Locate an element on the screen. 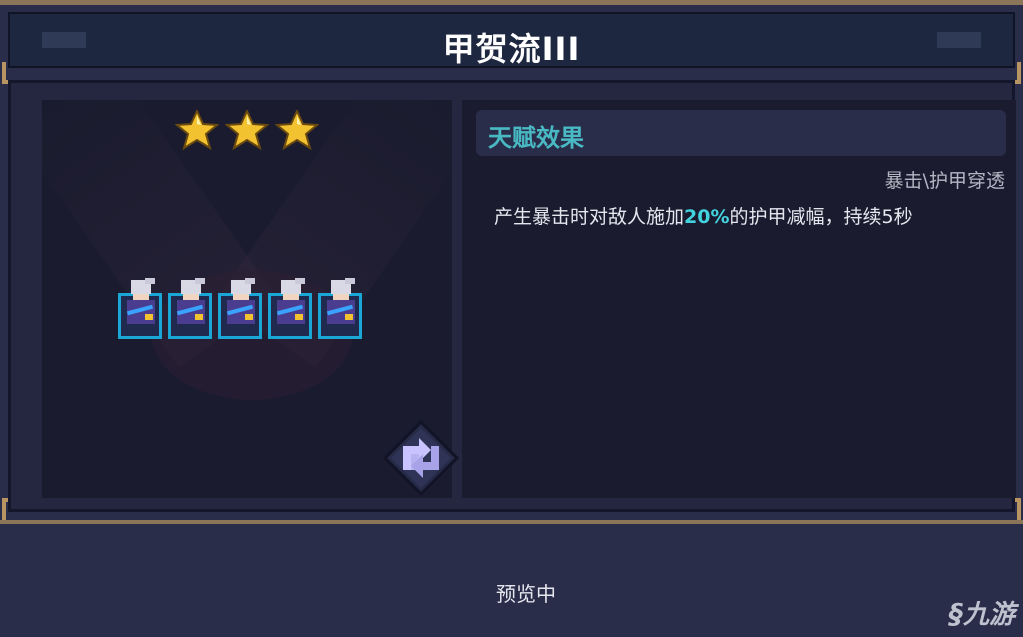 This screenshot has height=637, width=1023. talent-header: 天赋效果 is located at coordinates (741, 133).